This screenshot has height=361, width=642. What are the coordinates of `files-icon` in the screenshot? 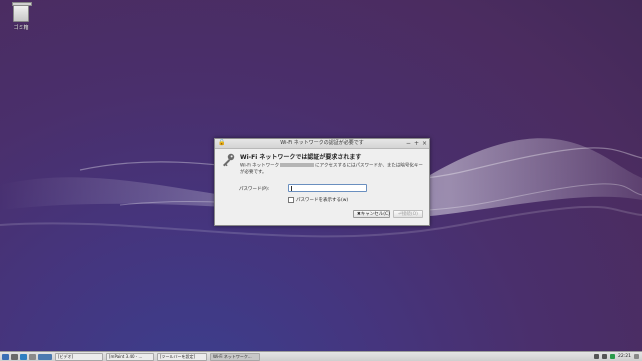 It's located at (14, 356).